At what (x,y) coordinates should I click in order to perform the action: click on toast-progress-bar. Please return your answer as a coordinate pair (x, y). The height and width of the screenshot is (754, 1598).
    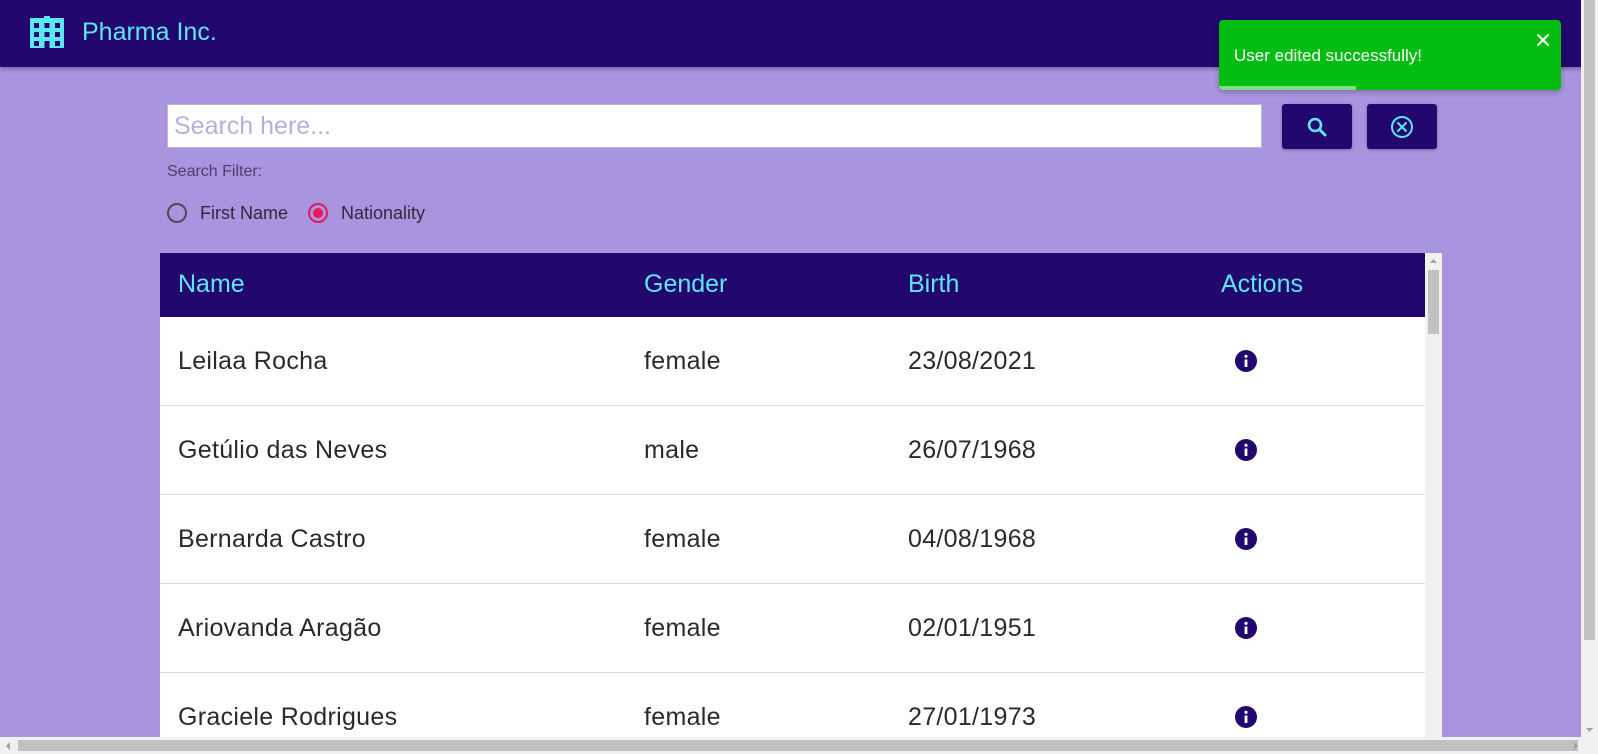
    Looking at the image, I should click on (1287, 88).